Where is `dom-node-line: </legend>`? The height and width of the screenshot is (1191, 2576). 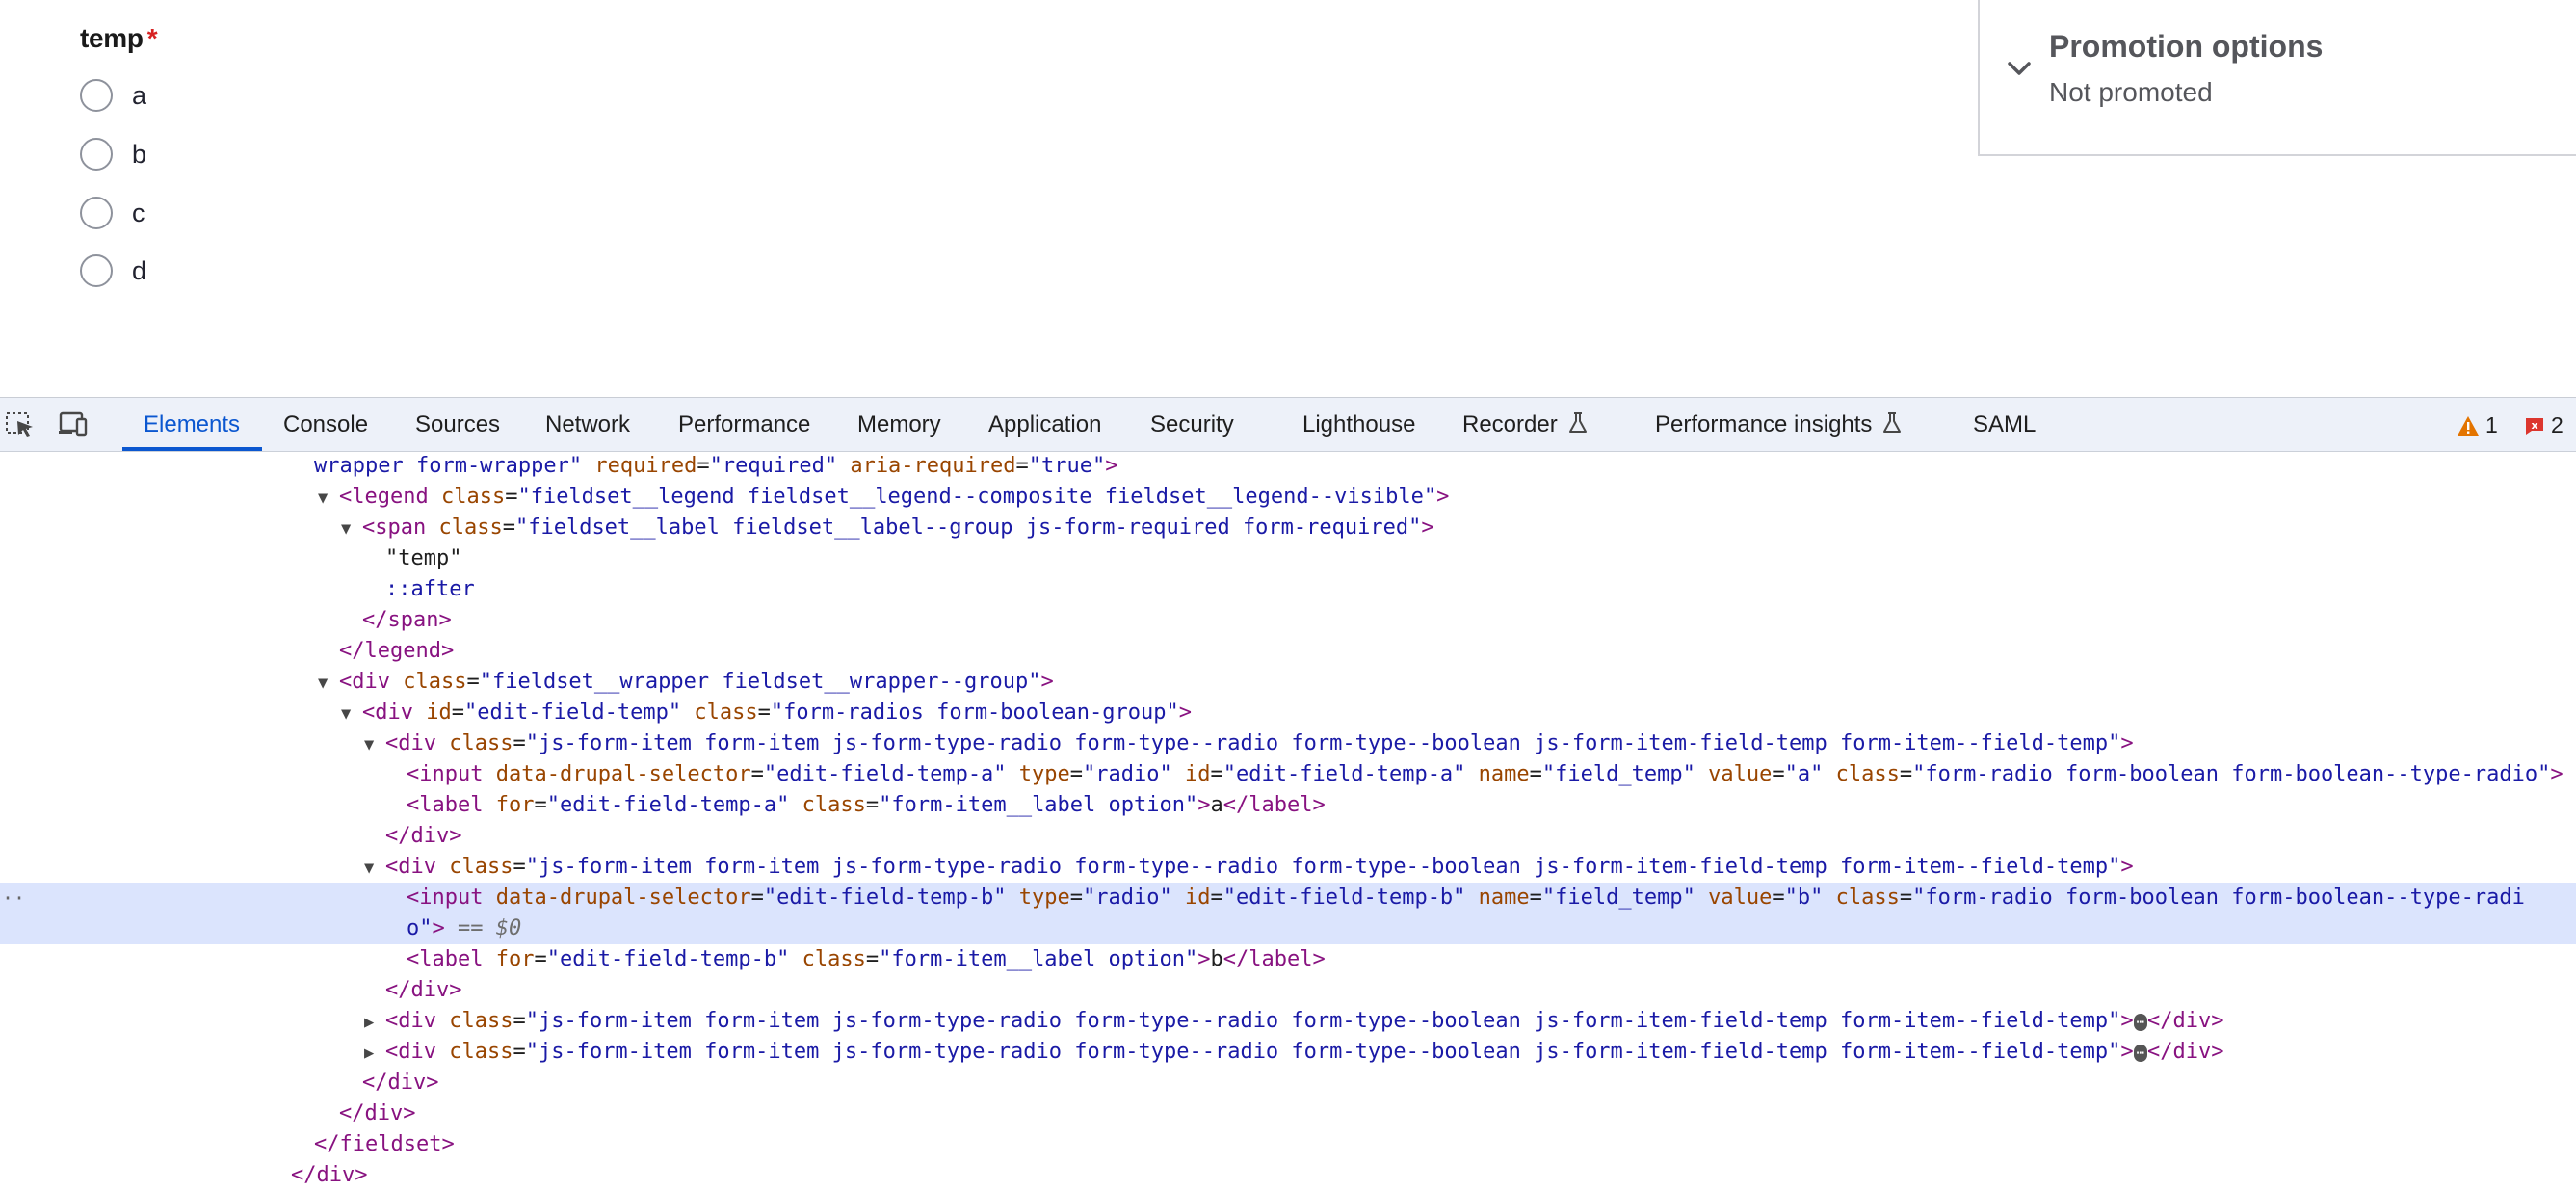 dom-node-line: </legend> is located at coordinates (1288, 651).